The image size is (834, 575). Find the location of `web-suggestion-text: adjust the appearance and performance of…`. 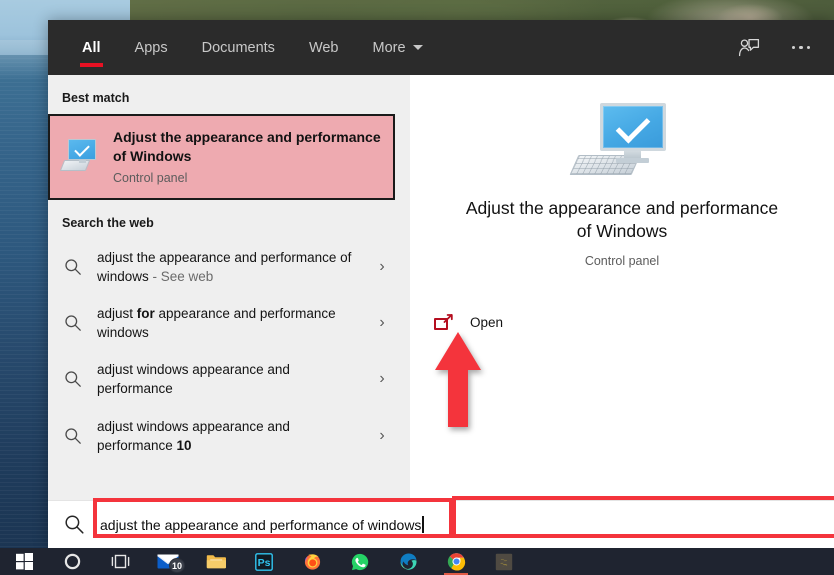

web-suggestion-text: adjust the appearance and performance of… is located at coordinates (224, 266).